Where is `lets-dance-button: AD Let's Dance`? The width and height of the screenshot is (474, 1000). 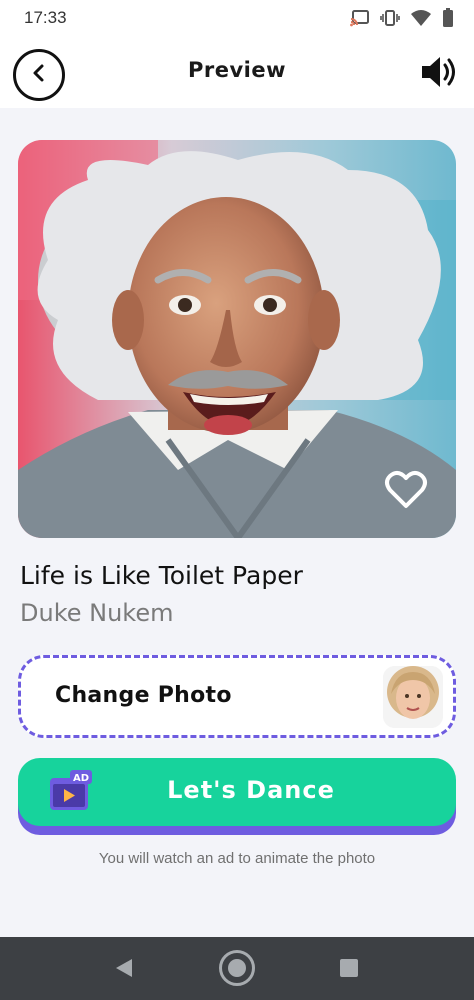
lets-dance-button: AD Let's Dance is located at coordinates (237, 792).